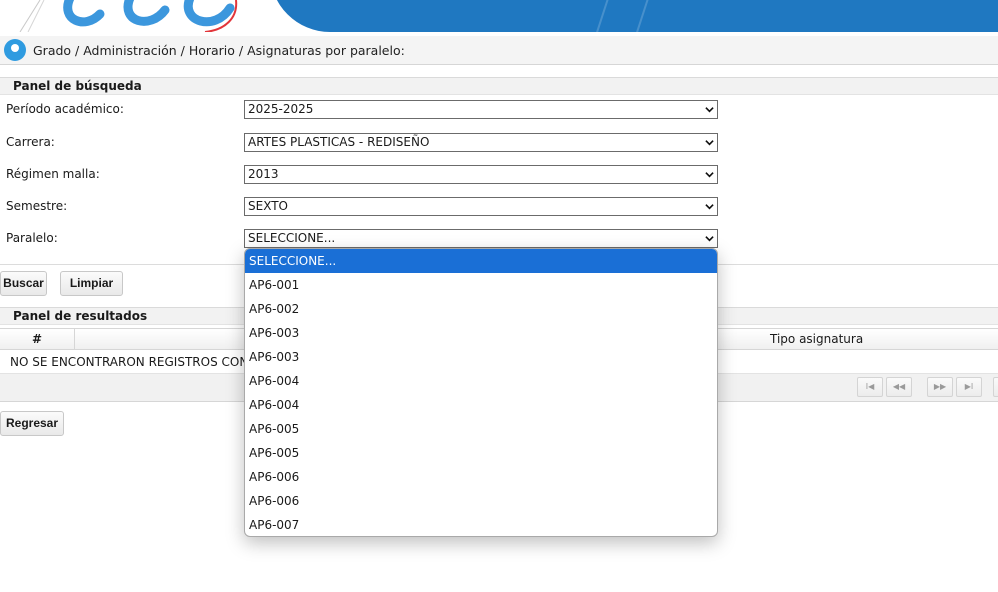 This screenshot has width=998, height=592. Describe the element at coordinates (128, 16) in the screenshot. I see `institution-logo` at that location.